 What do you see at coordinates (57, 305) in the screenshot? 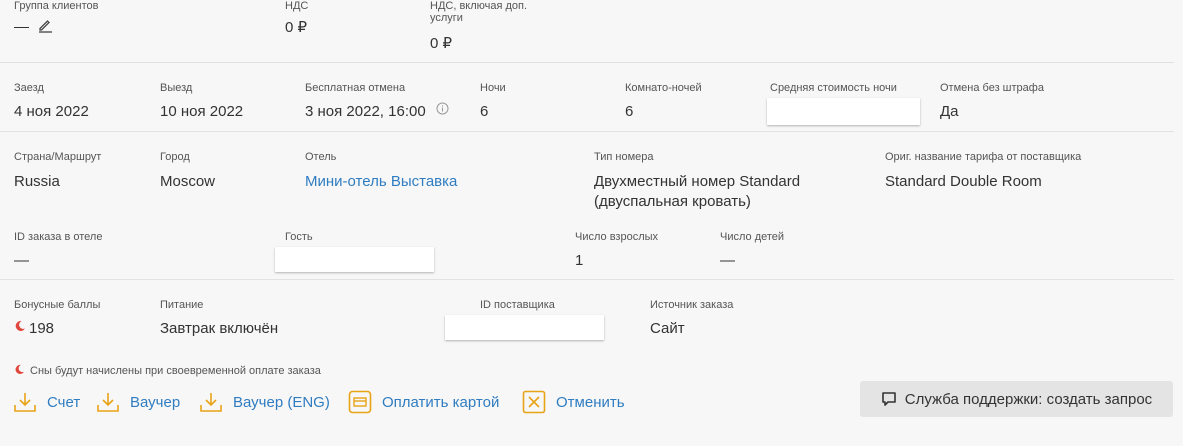
I see `bonus-label: Бонусные баллы` at bounding box center [57, 305].